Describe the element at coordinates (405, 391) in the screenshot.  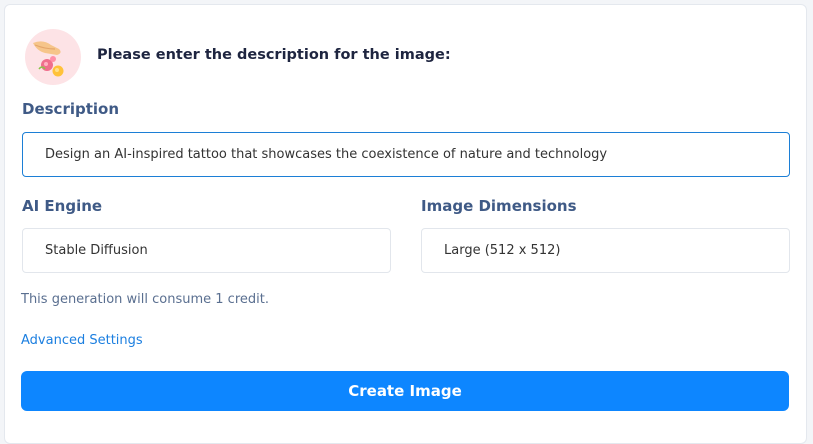
I see `create-image-button: Create Image` at that location.